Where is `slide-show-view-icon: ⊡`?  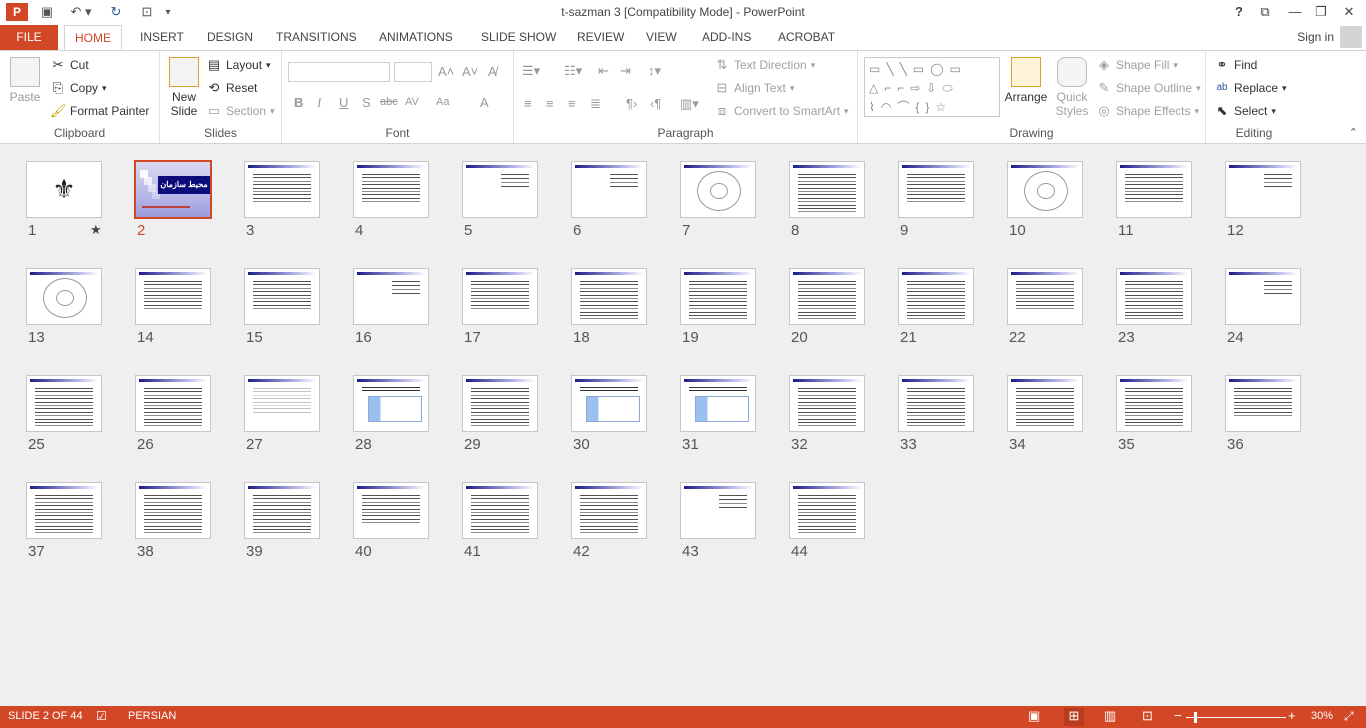 slide-show-view-icon: ⊡ is located at coordinates (1147, 716).